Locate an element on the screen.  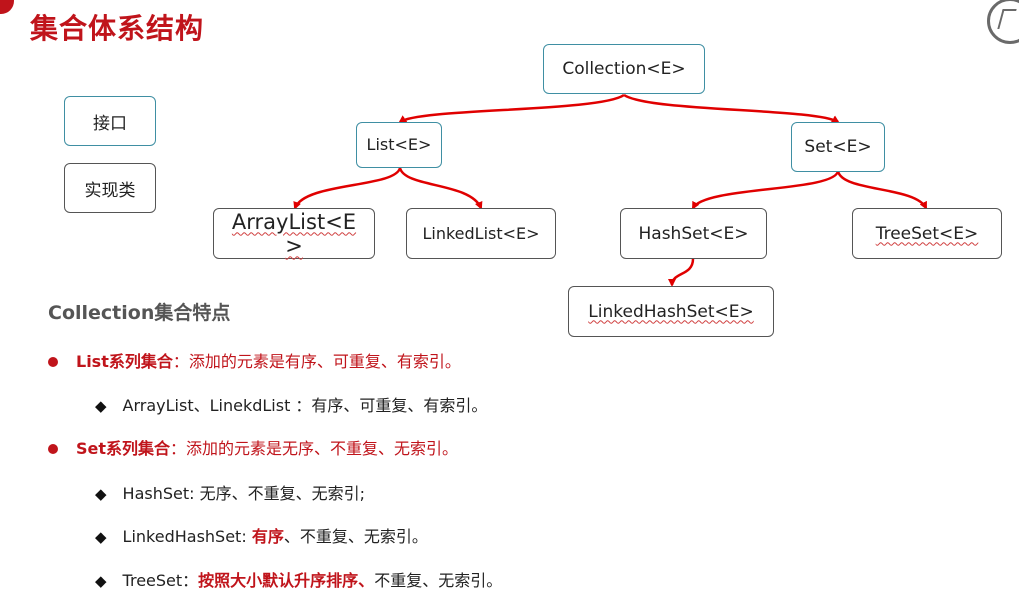
arrow-hashset-linkedhashset is located at coordinates (681, 272).